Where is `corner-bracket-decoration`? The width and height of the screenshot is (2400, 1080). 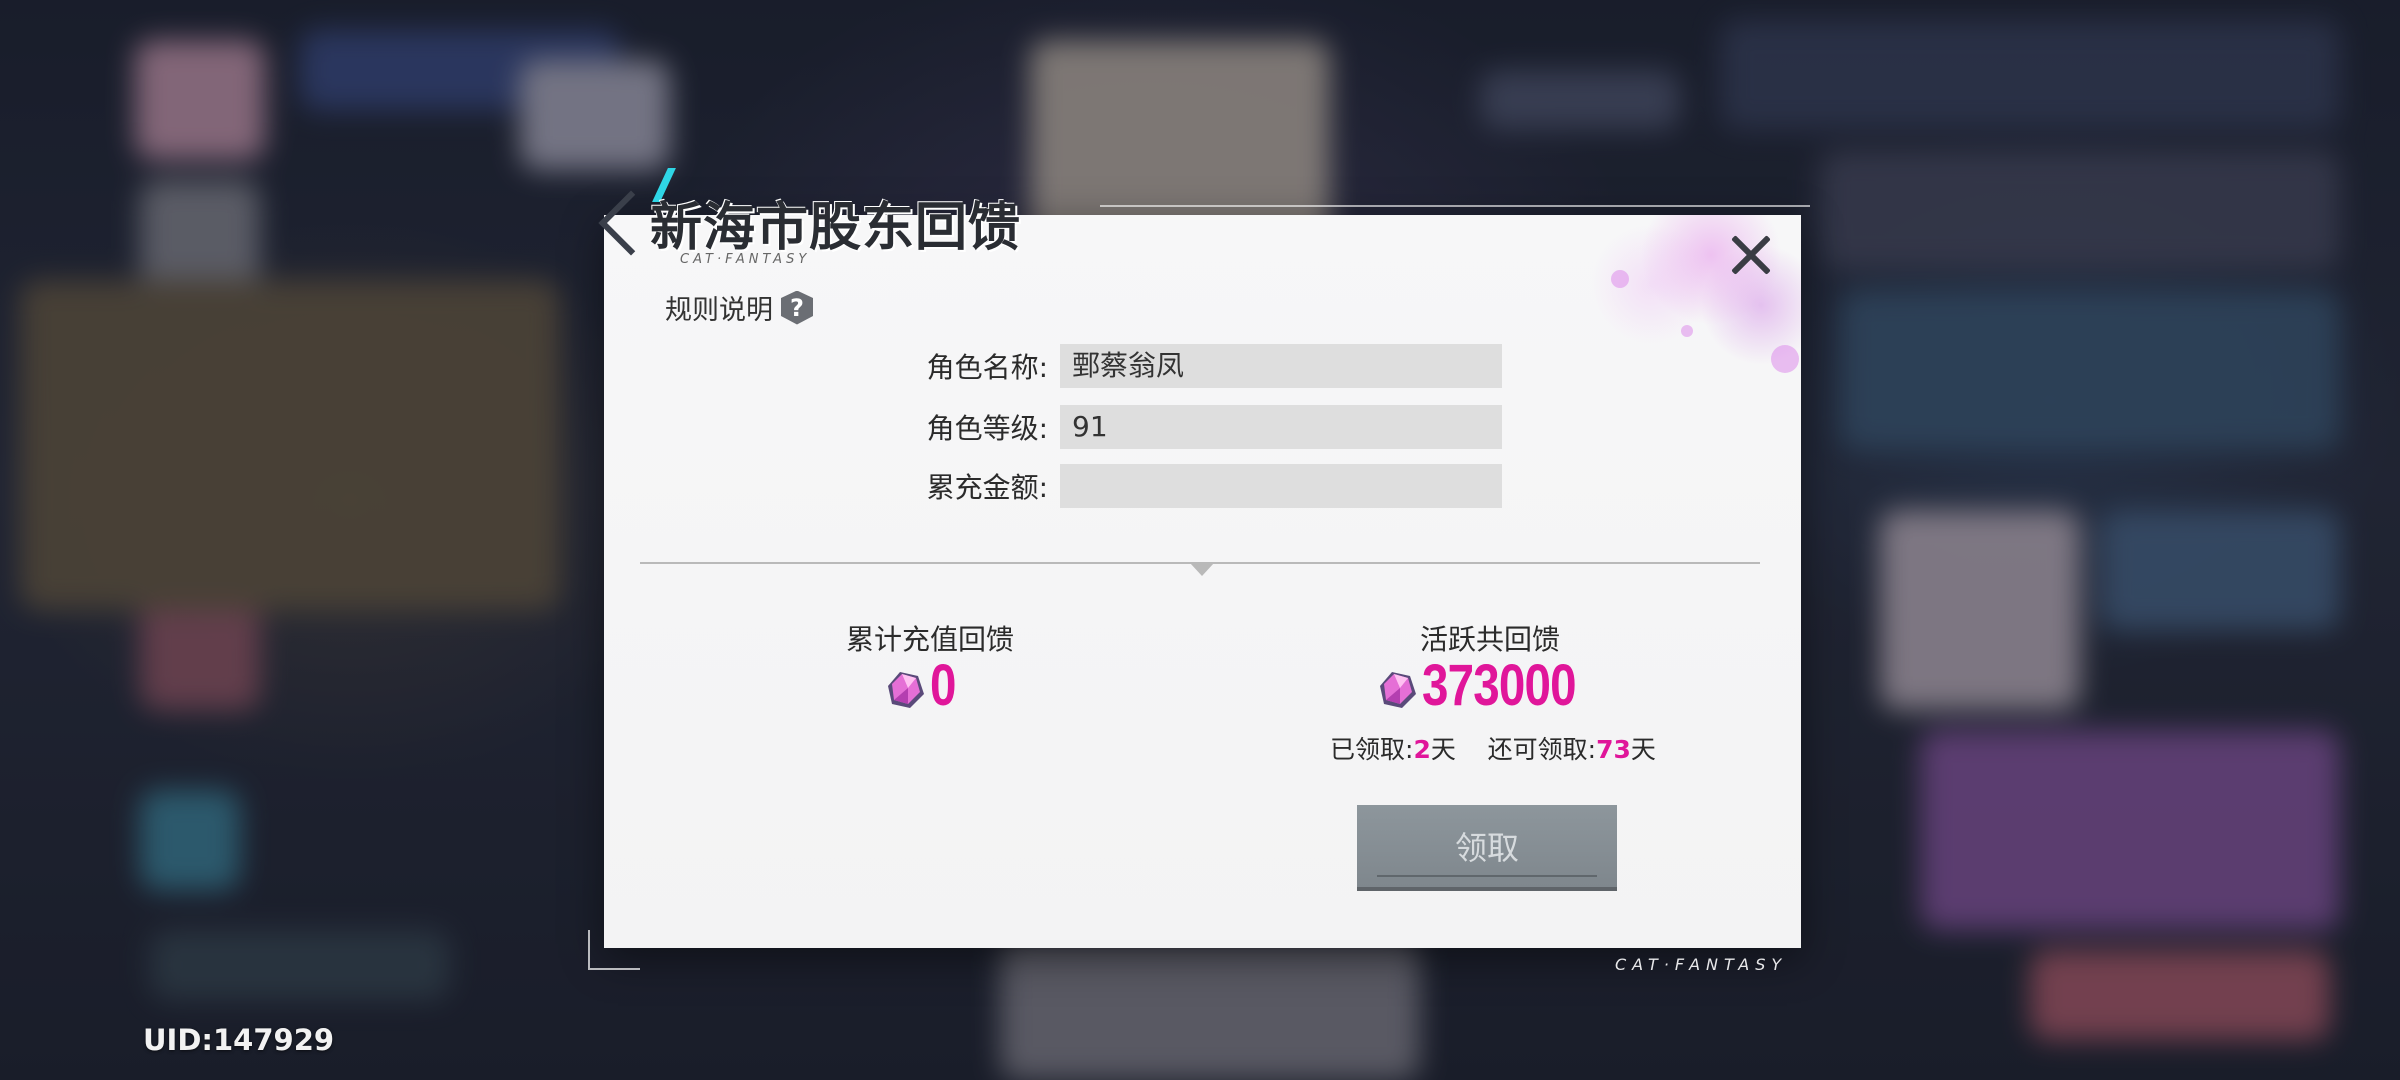 corner-bracket-decoration is located at coordinates (614, 950).